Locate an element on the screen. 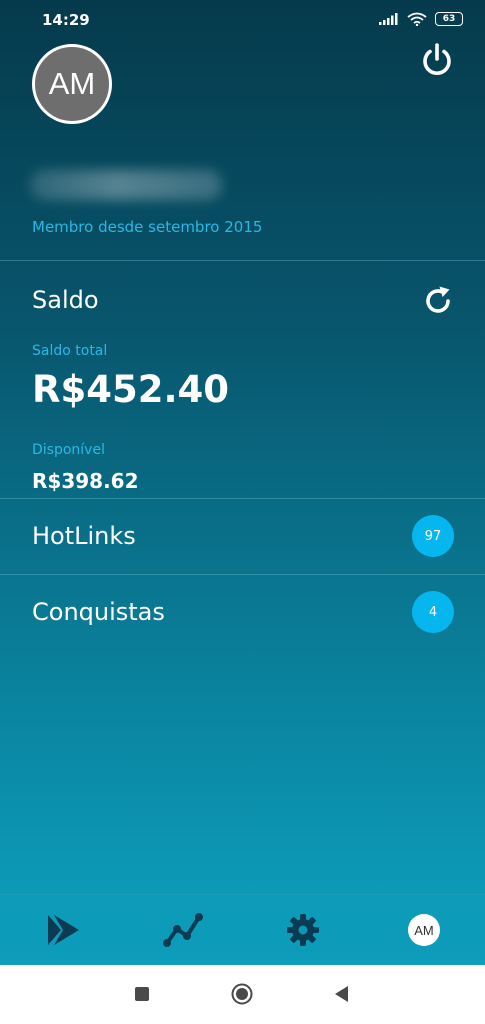 The image size is (485, 1024). status-time: 14:29 is located at coordinates (66, 20).